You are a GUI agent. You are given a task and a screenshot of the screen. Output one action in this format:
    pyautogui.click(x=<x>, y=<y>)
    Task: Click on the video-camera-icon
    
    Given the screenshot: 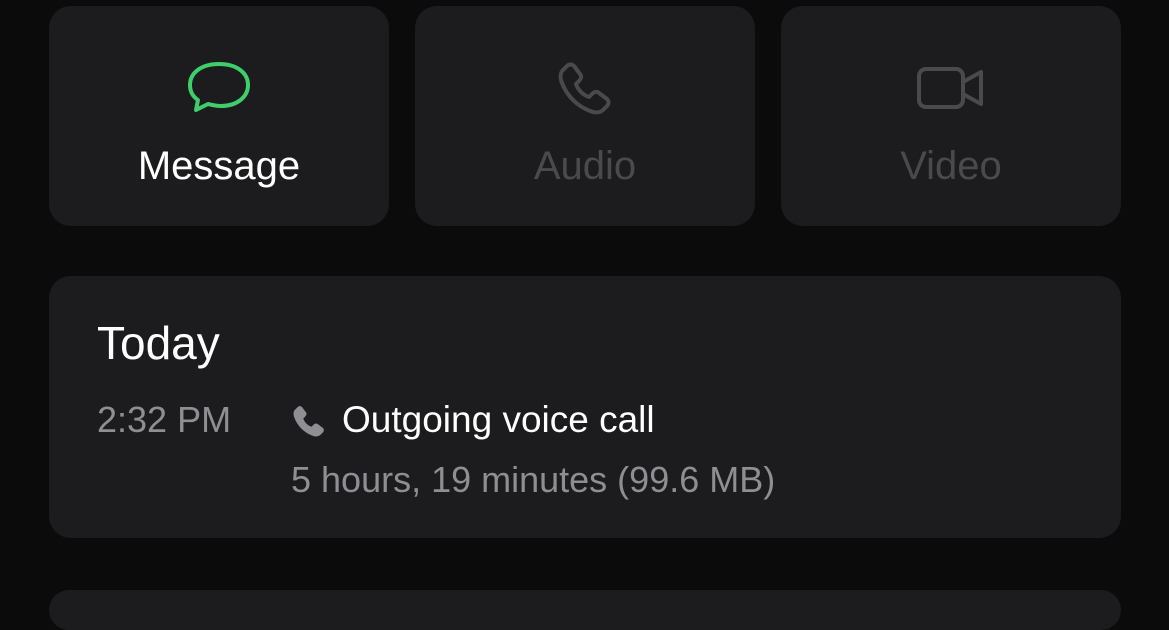 What is the action you would take?
    pyautogui.click(x=951, y=88)
    